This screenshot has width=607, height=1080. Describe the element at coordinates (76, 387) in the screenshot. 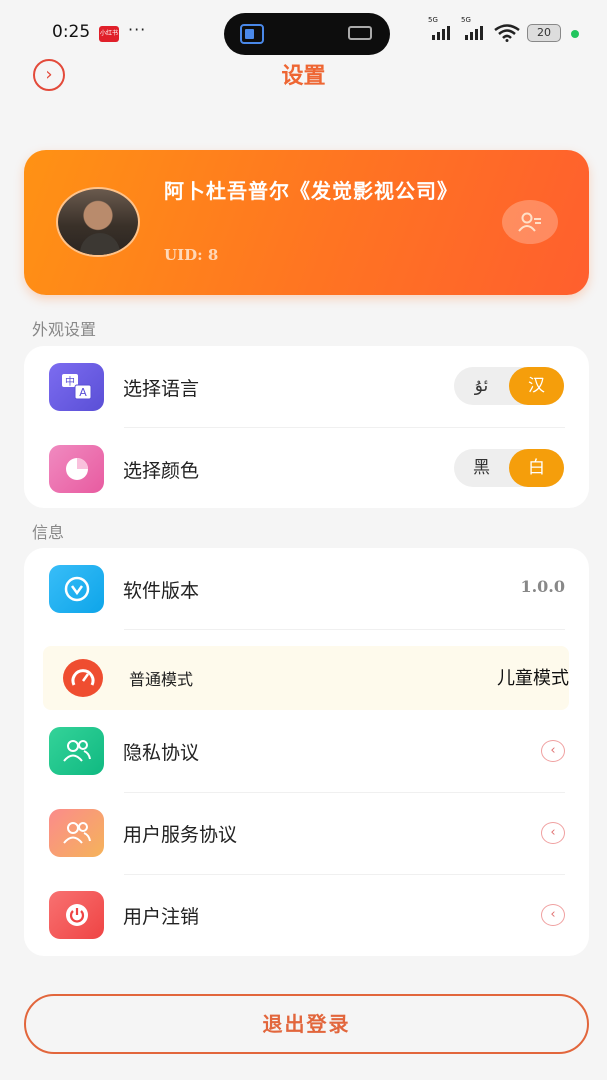

I see `translate-icon: 中 A` at that location.